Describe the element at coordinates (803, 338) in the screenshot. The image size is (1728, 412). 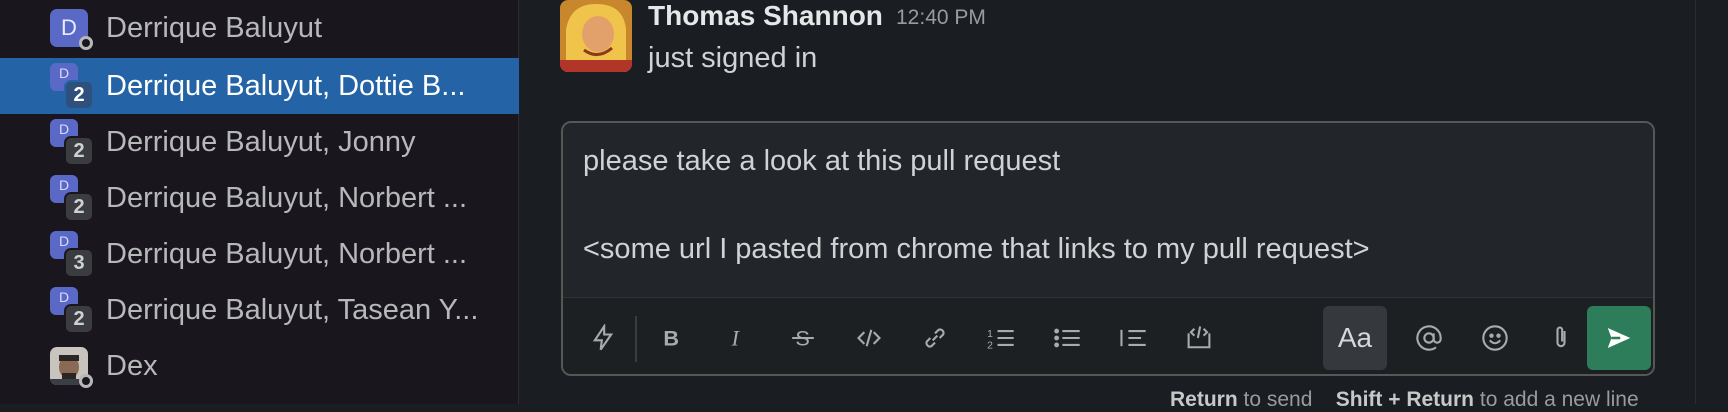
I see `strikethrough-icon: S` at that location.